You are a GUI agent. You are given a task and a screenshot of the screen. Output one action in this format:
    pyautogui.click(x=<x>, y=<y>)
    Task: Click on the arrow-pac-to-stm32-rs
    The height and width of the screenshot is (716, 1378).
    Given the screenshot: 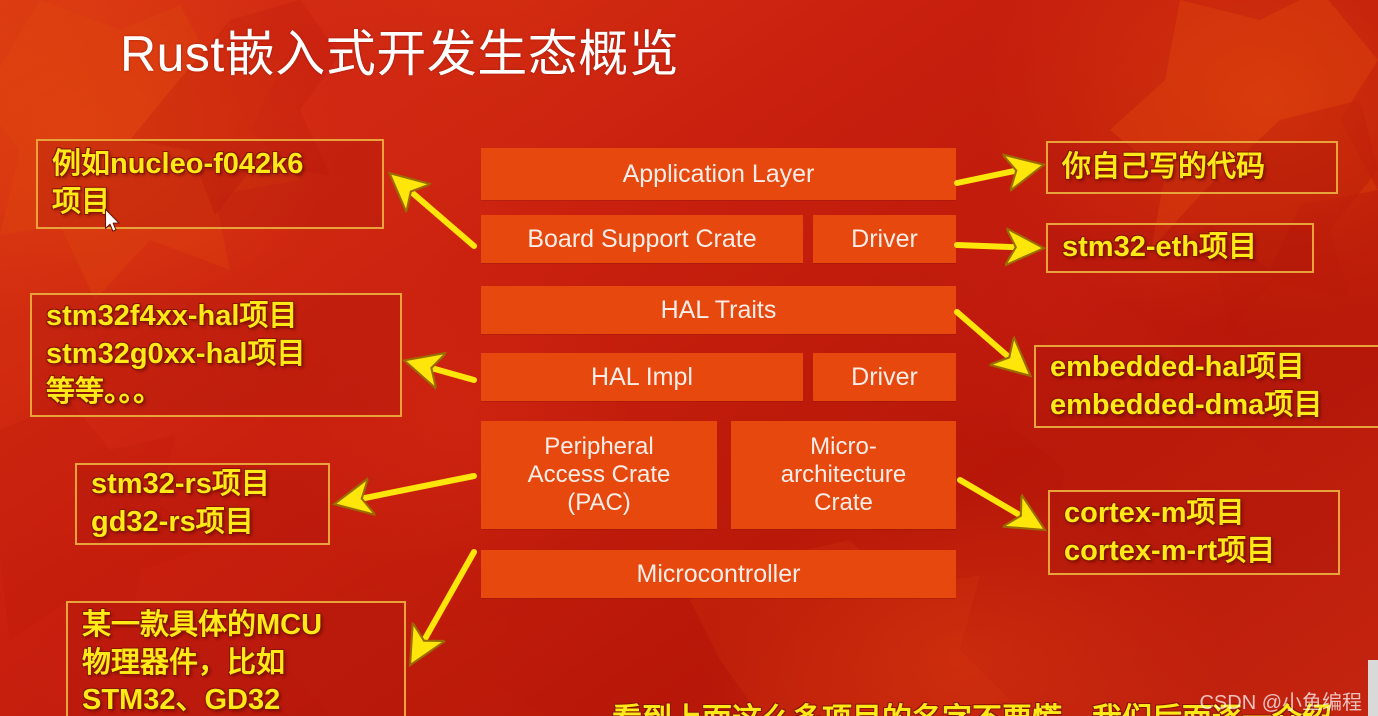 What is the action you would take?
    pyautogui.click(x=408, y=488)
    